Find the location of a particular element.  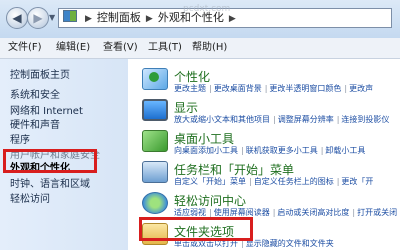

back-arrow-icon: ◀ is located at coordinates (17, 18).